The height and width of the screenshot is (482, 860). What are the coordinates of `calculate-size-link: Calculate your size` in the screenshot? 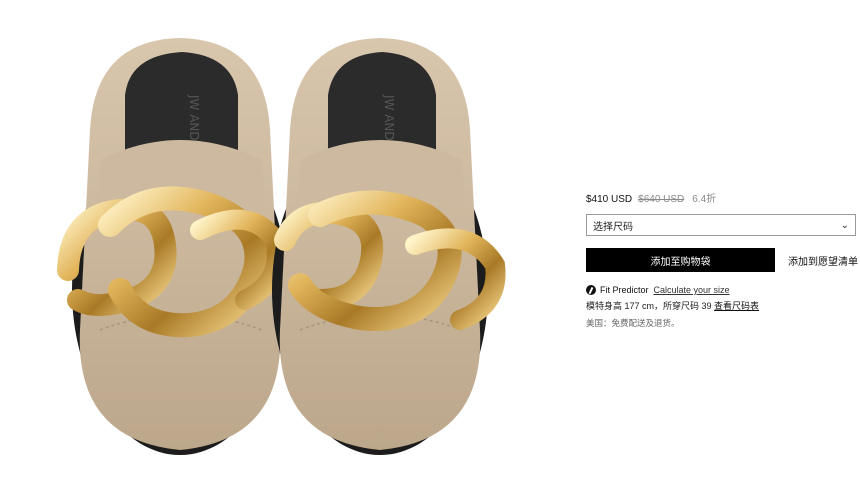 It's located at (692, 290).